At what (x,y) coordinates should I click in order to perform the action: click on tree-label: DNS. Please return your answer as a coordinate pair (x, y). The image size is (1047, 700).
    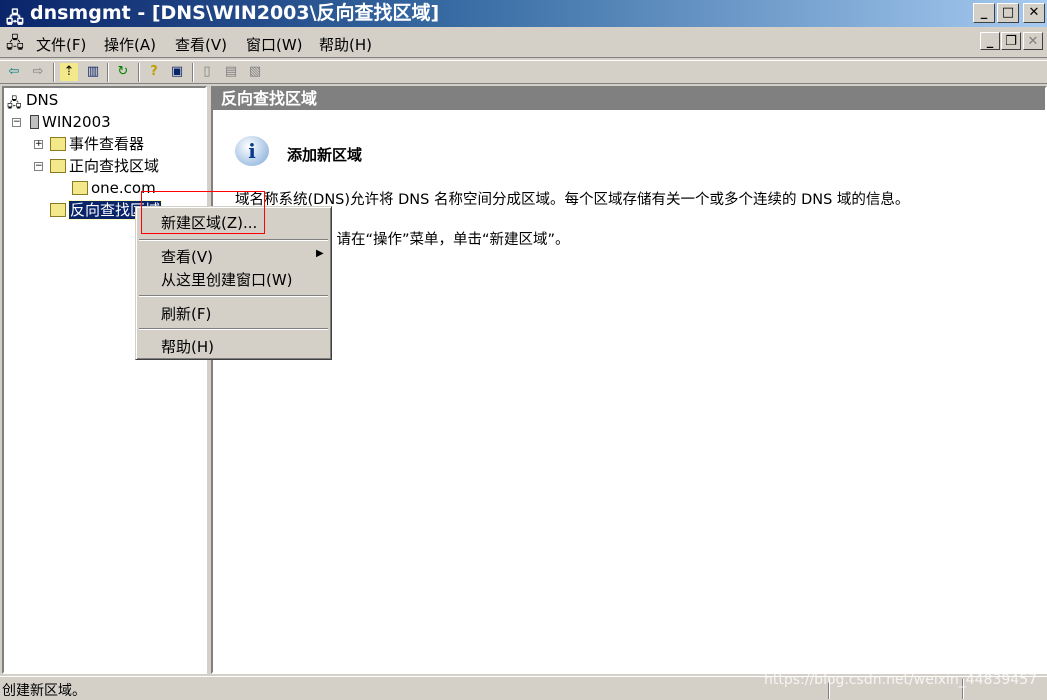
    Looking at the image, I should click on (42, 100).